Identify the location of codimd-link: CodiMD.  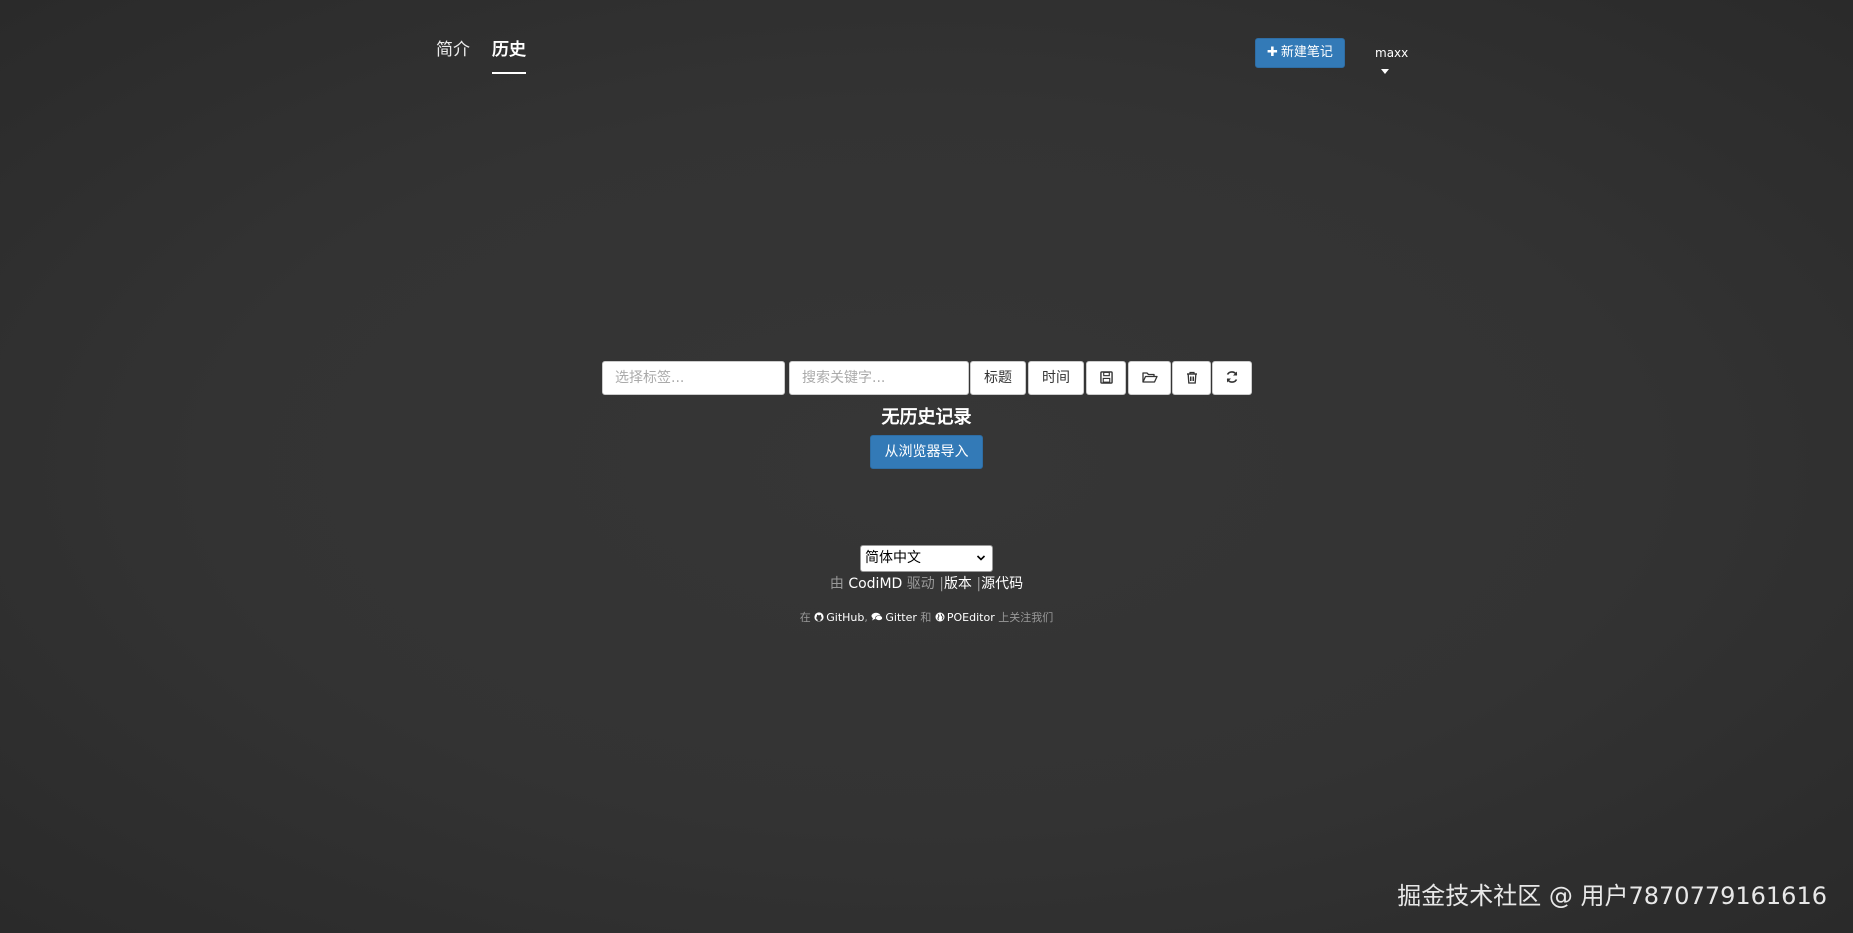
(875, 584).